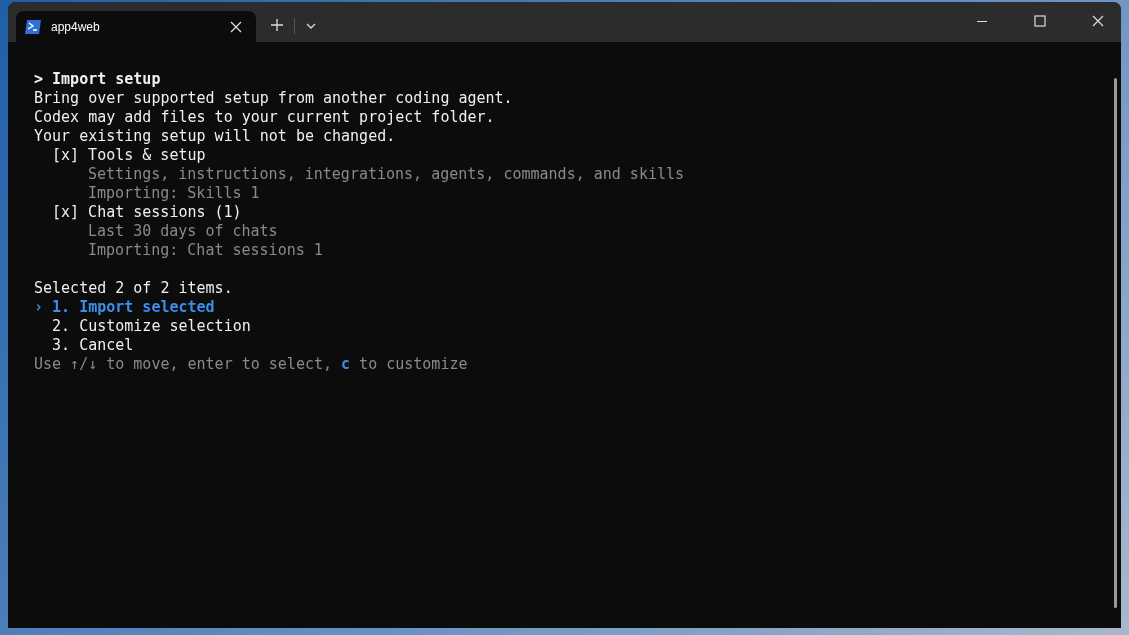 The height and width of the screenshot is (635, 1129). Describe the element at coordinates (84, 345) in the screenshot. I see `menu-option: 3. Cancel` at that location.